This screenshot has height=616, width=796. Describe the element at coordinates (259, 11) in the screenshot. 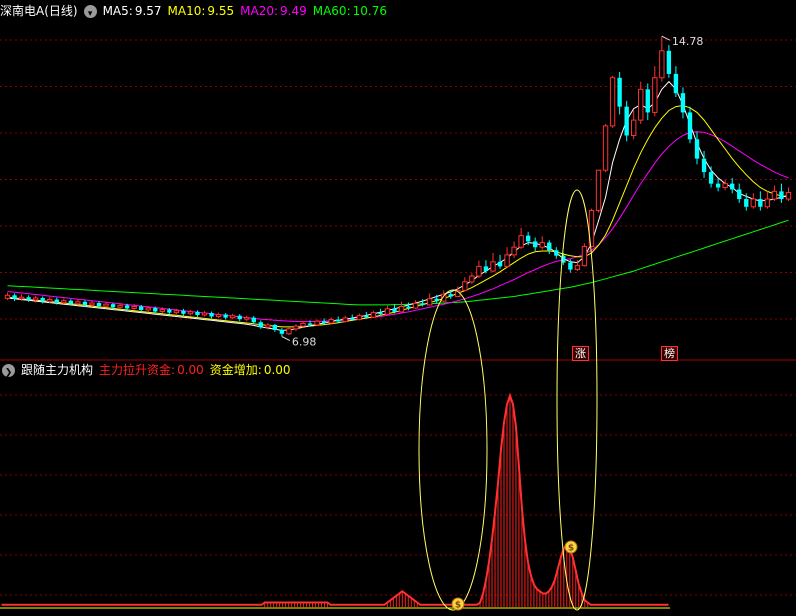

I see `ma20-label: MA20:` at that location.